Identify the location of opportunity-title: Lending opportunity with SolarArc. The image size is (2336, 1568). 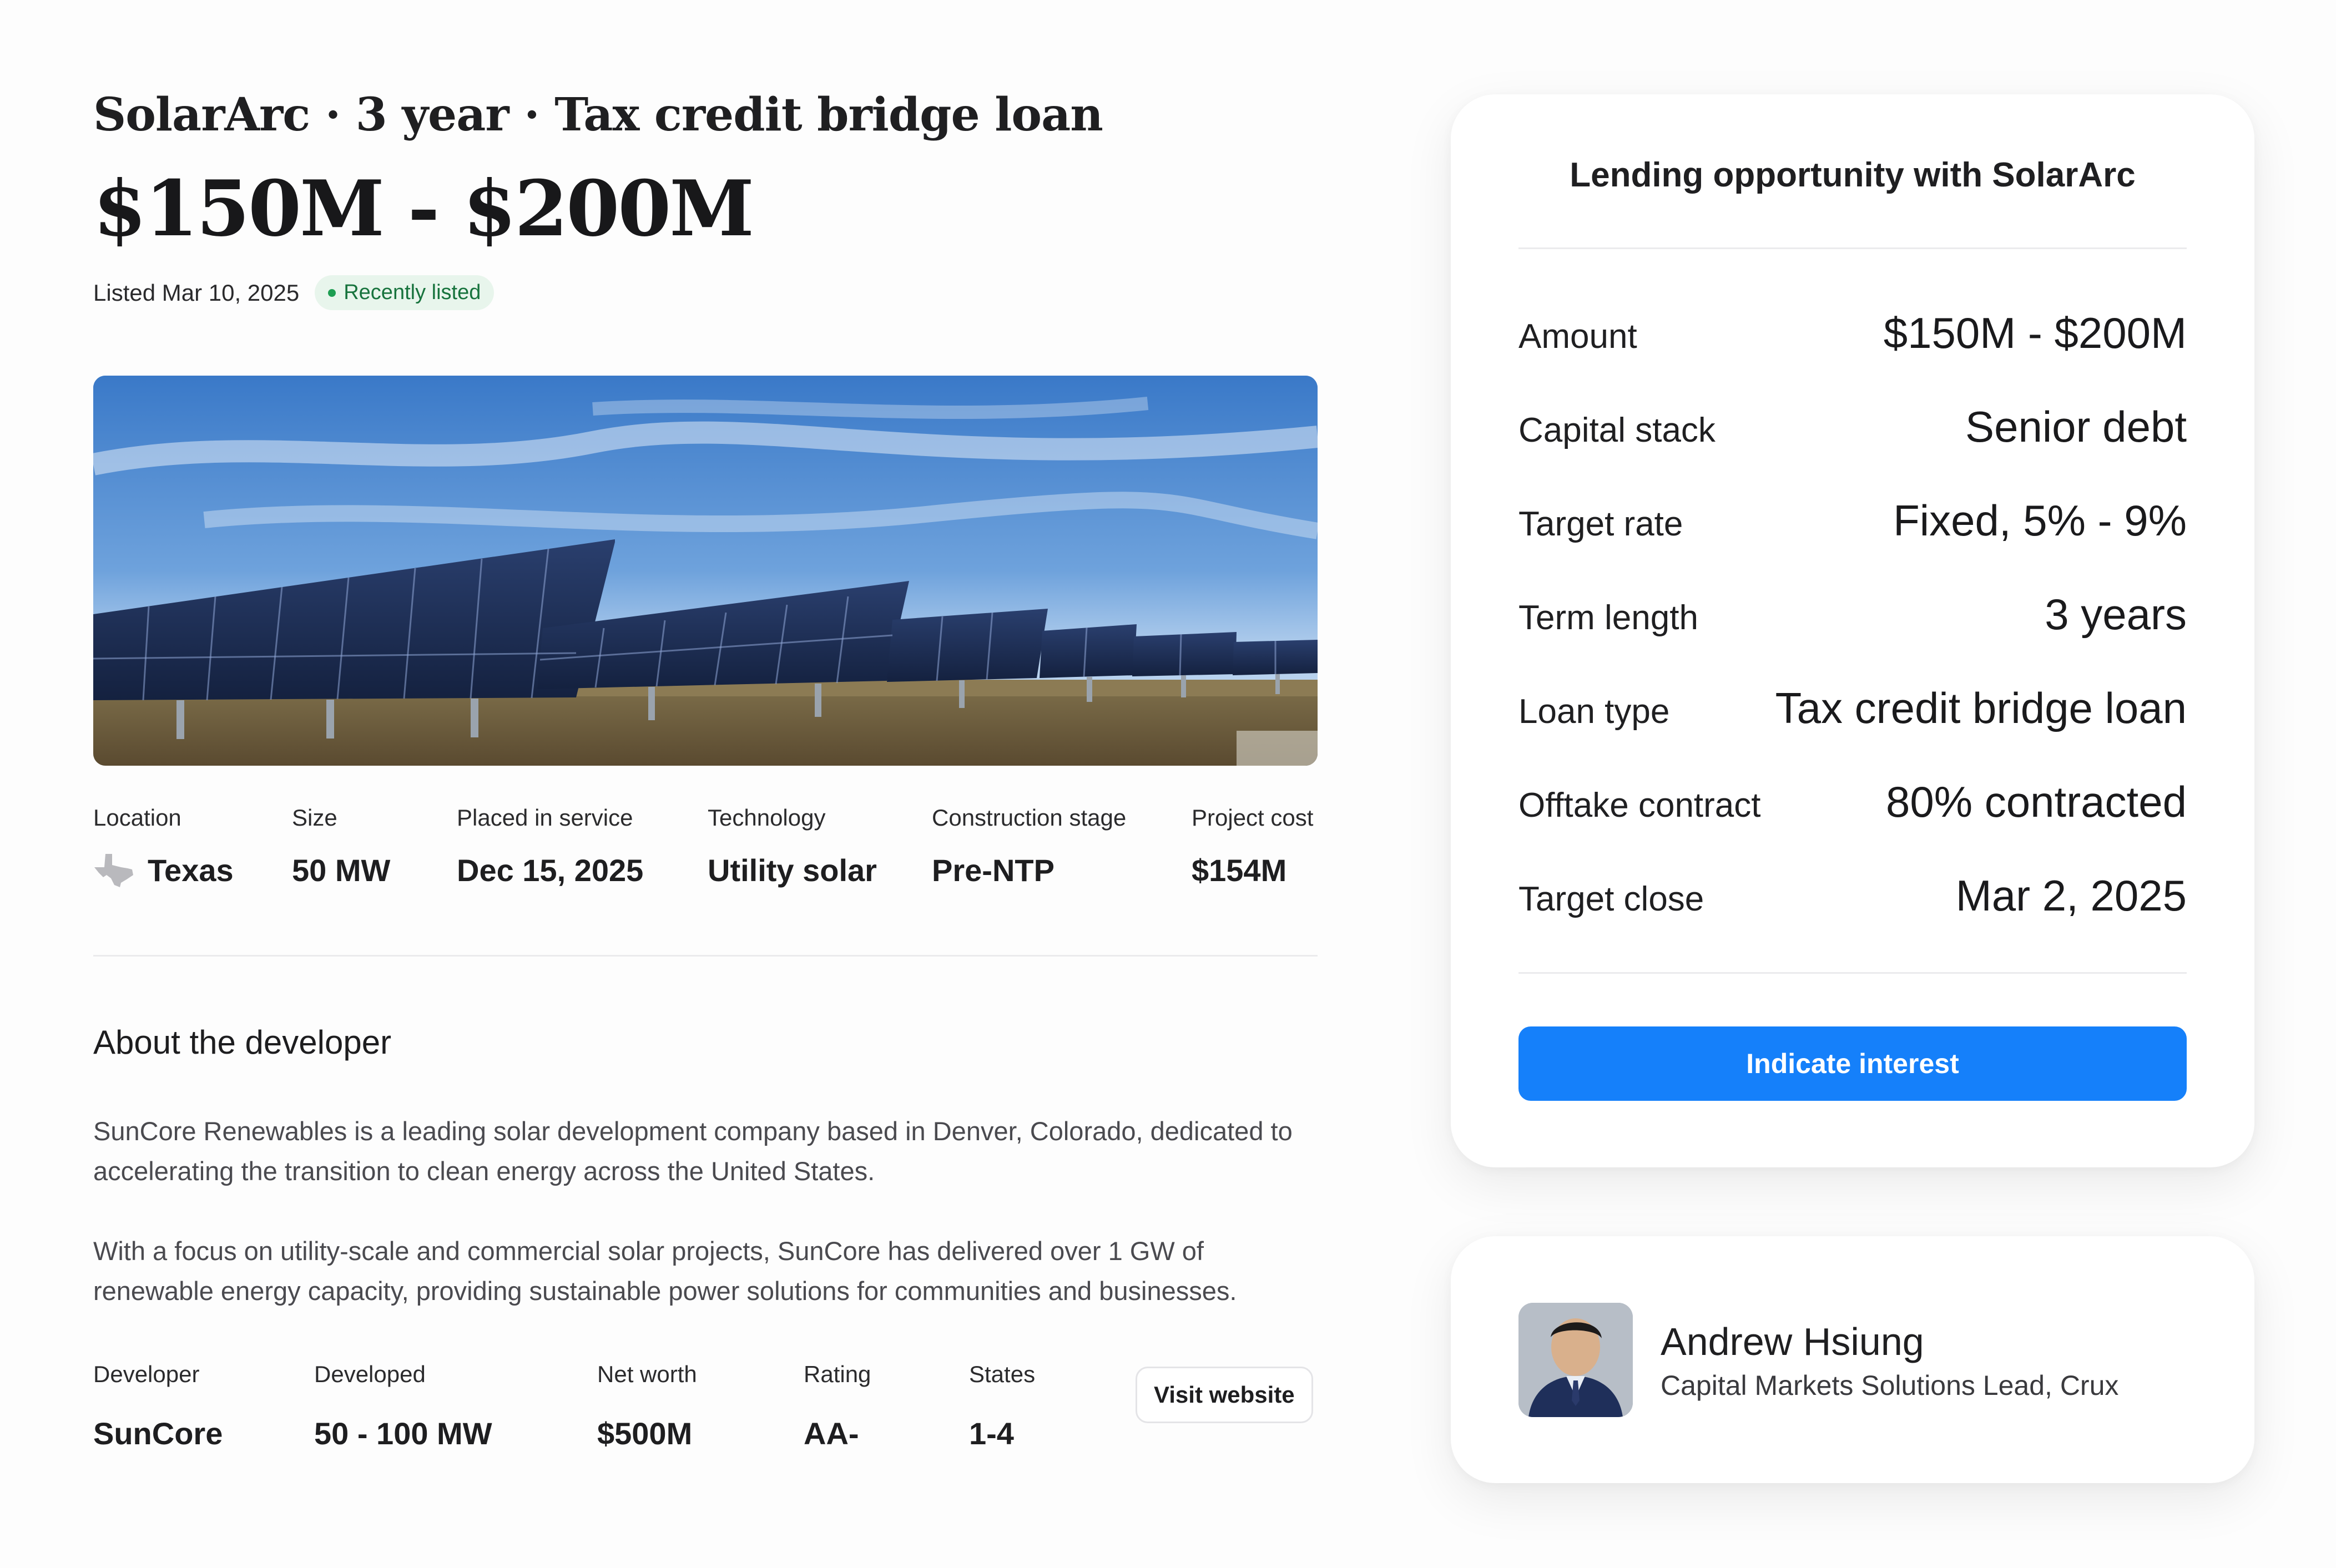
(1853, 175).